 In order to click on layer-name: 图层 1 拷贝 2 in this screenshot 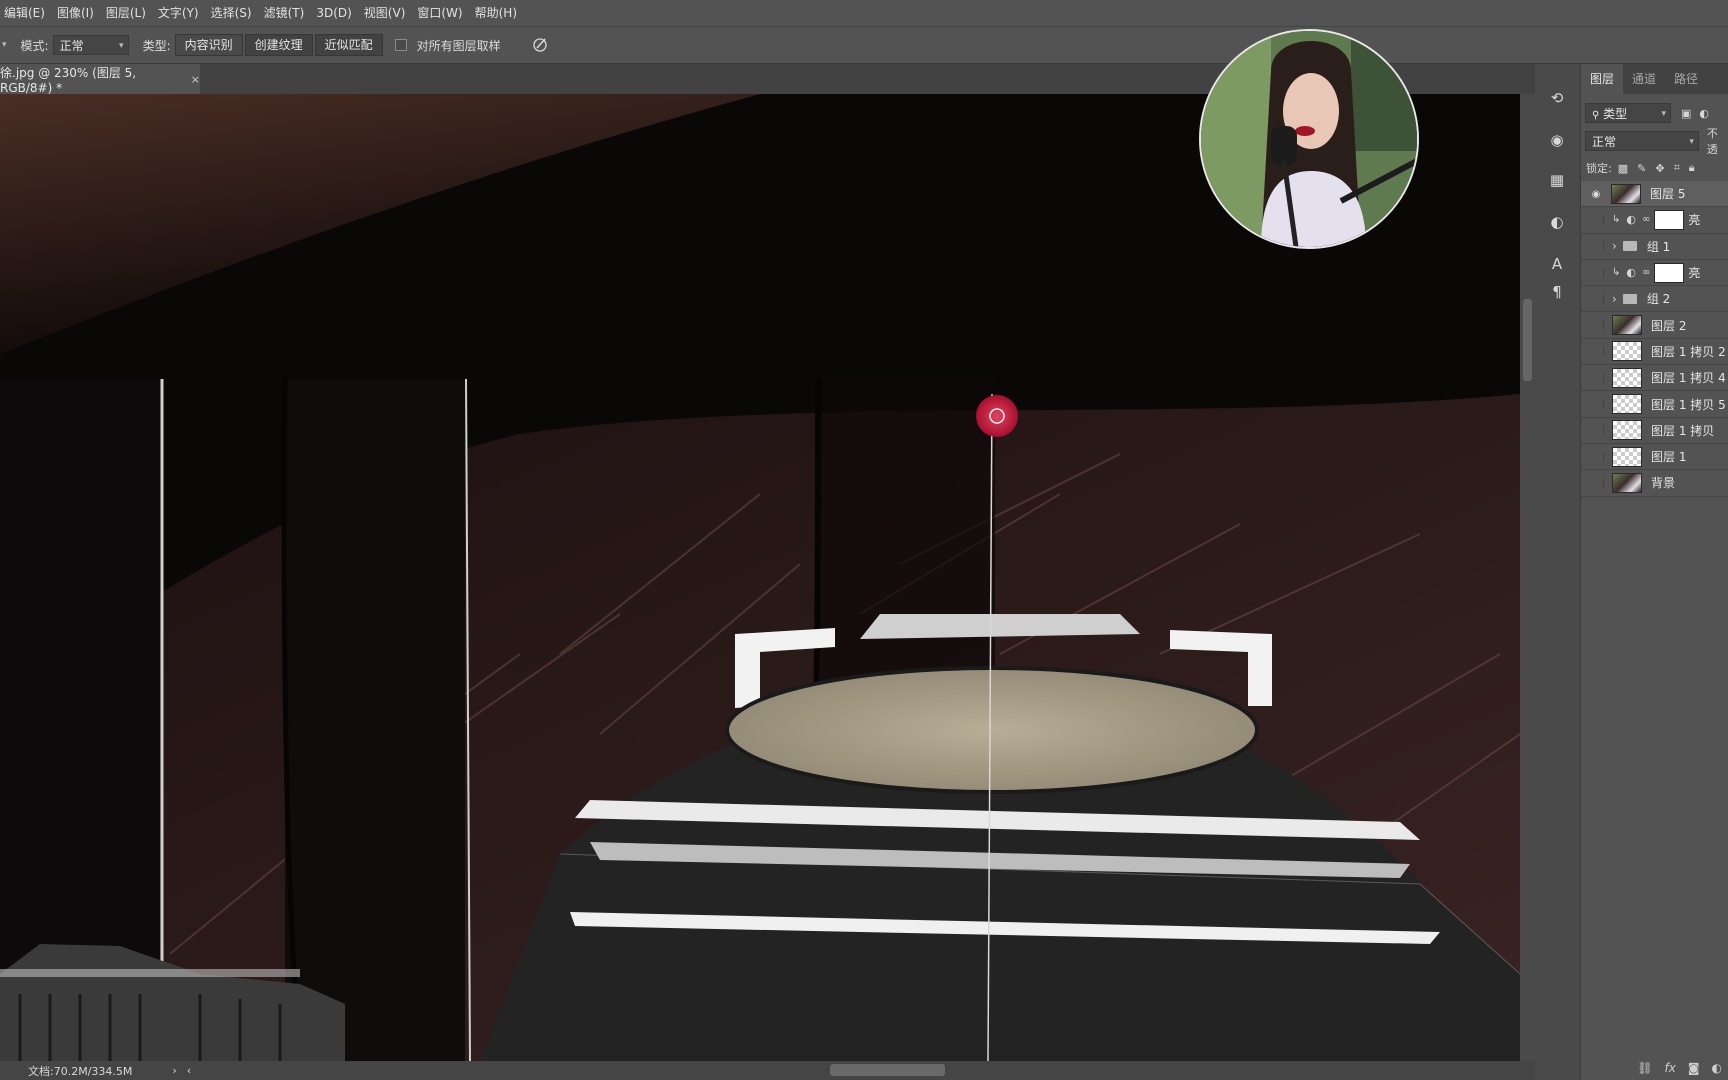, I will do `click(1688, 351)`.